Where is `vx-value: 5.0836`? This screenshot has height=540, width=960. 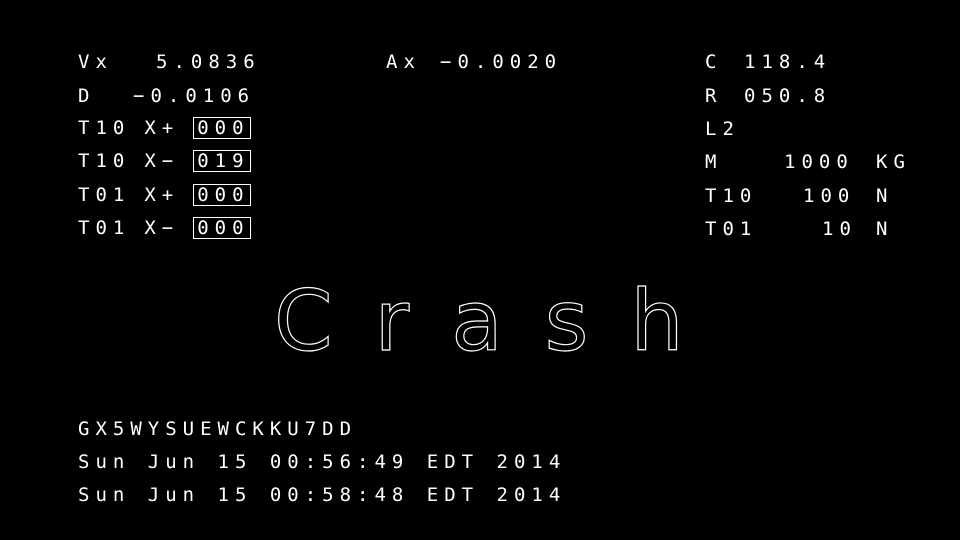
vx-value: 5.0836 is located at coordinates (208, 62).